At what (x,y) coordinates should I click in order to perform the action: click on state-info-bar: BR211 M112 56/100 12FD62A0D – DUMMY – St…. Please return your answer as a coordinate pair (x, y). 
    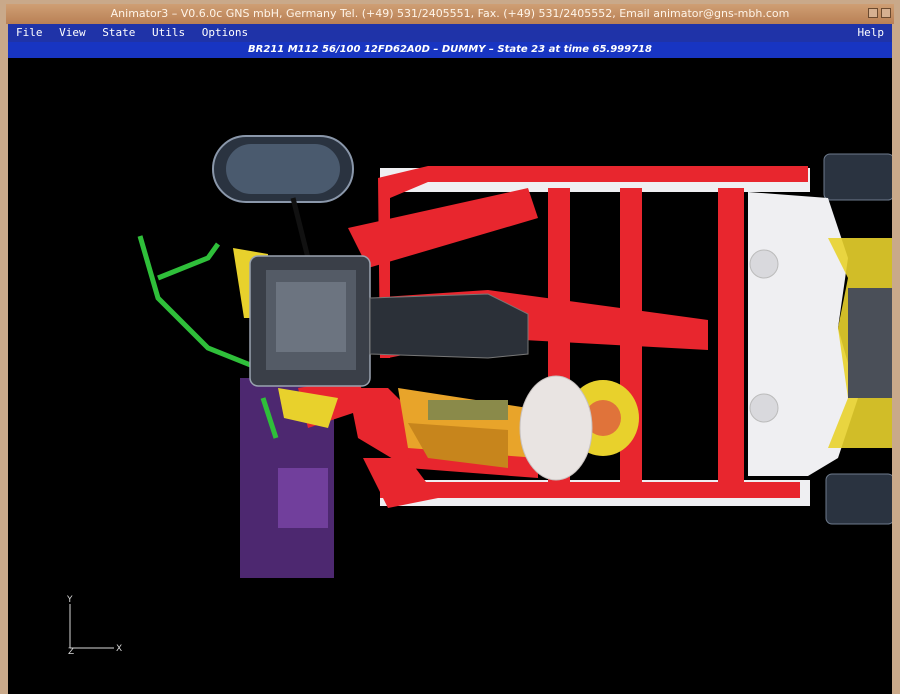
    Looking at the image, I should click on (450, 50).